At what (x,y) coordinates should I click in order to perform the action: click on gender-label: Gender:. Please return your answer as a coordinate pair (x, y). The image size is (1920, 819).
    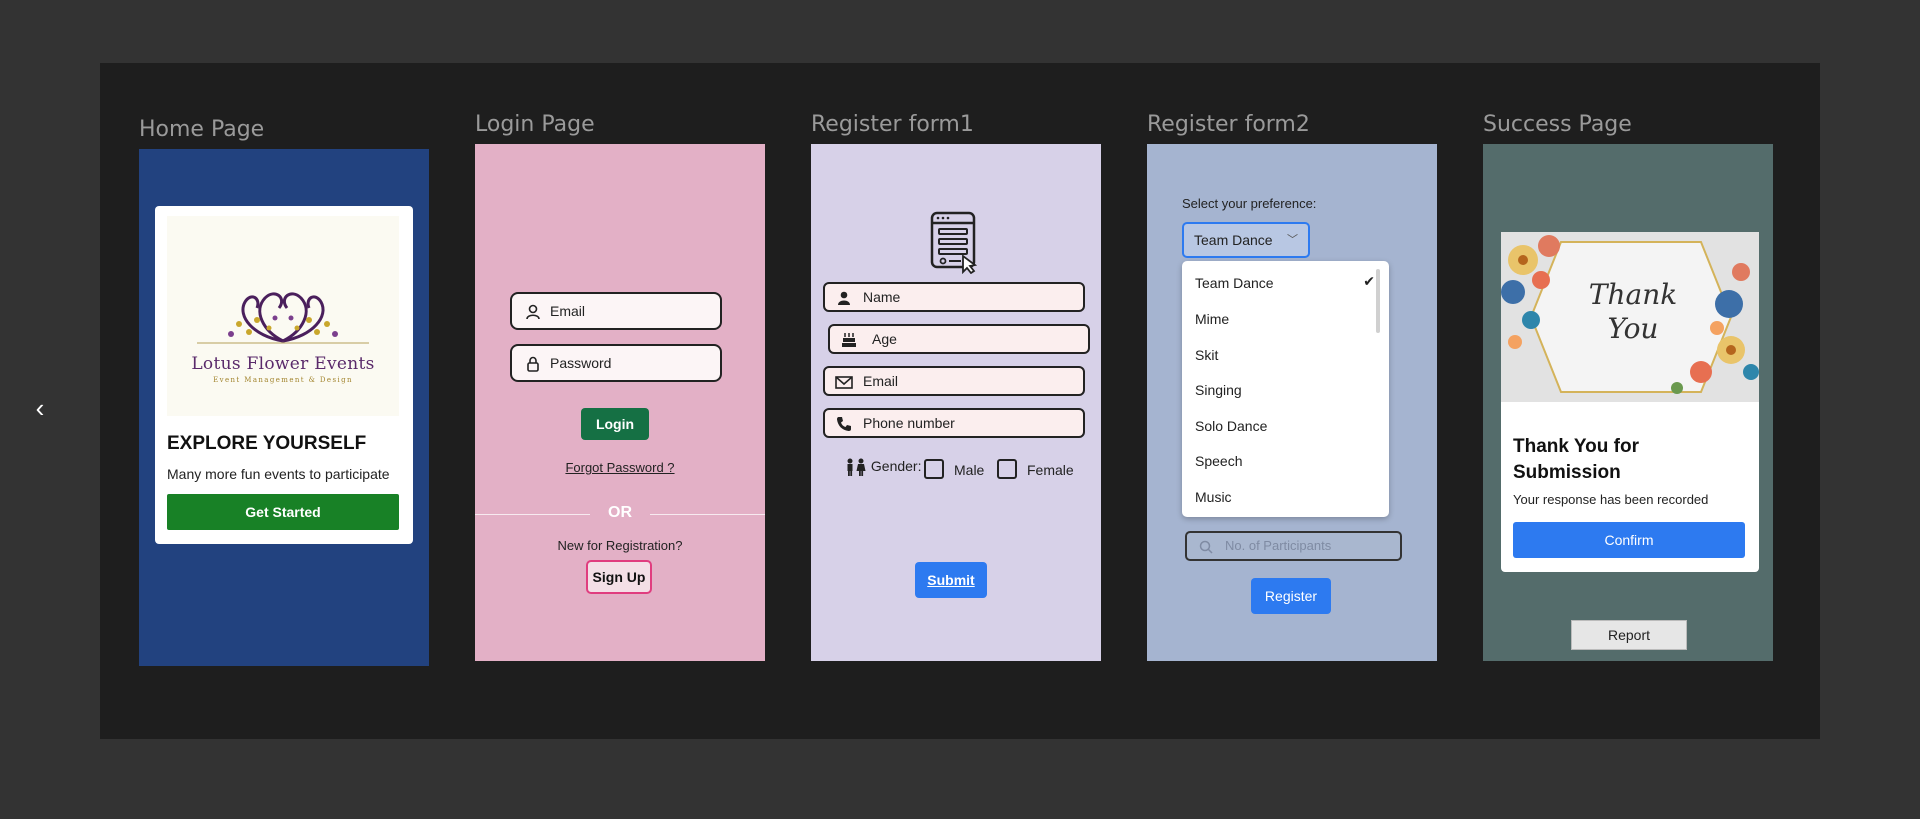
    Looking at the image, I should click on (896, 466).